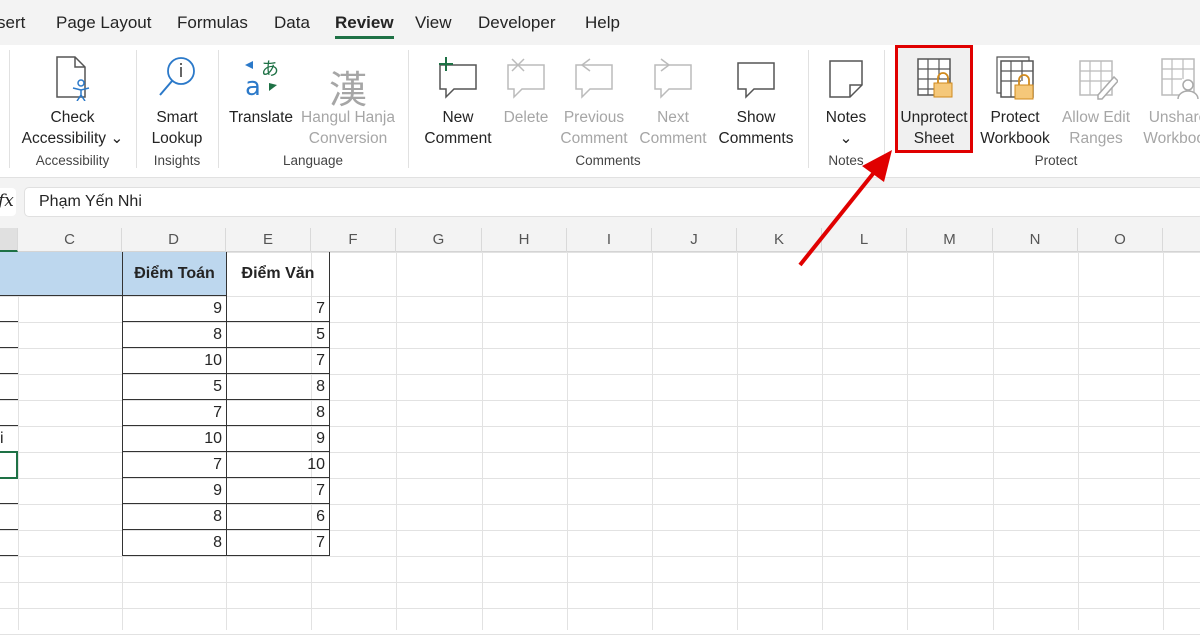 The width and height of the screenshot is (1200, 635). Describe the element at coordinates (253, 86) in the screenshot. I see `svg-text: a` at that location.